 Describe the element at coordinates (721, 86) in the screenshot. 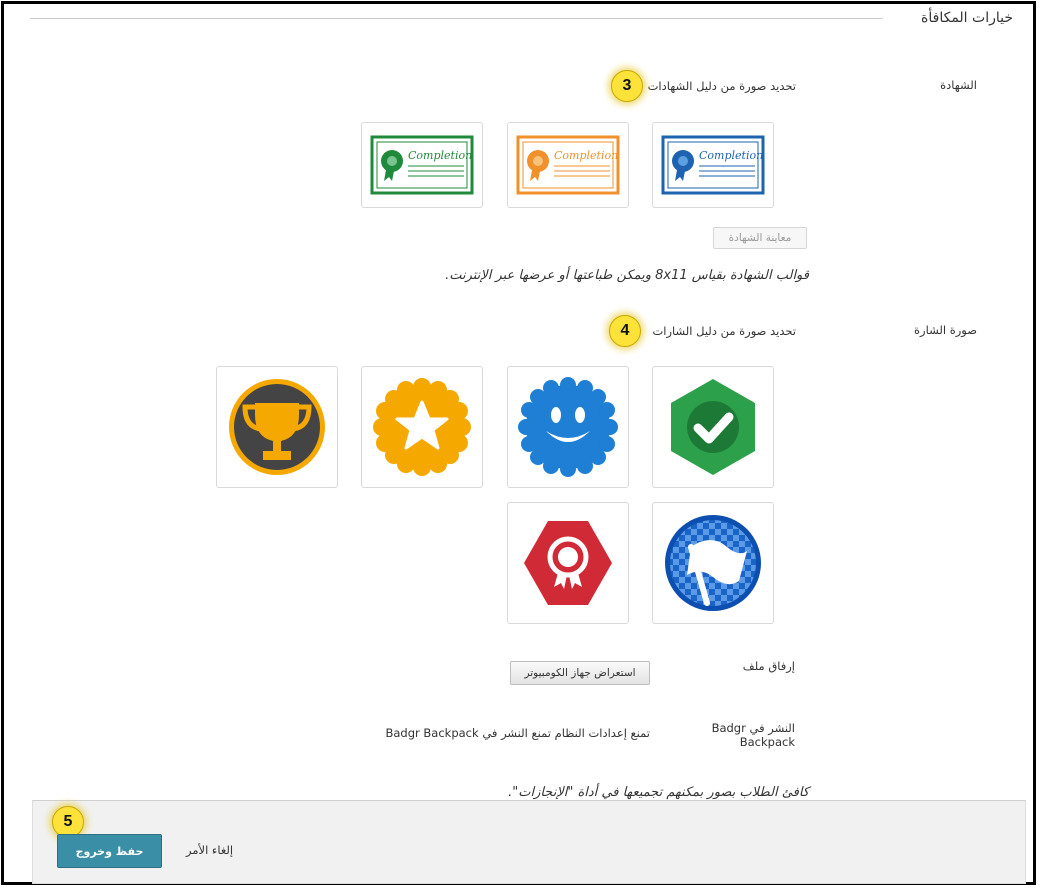

I see `certificate-instruction: تحديد صورة من دليل الشهادات` at that location.